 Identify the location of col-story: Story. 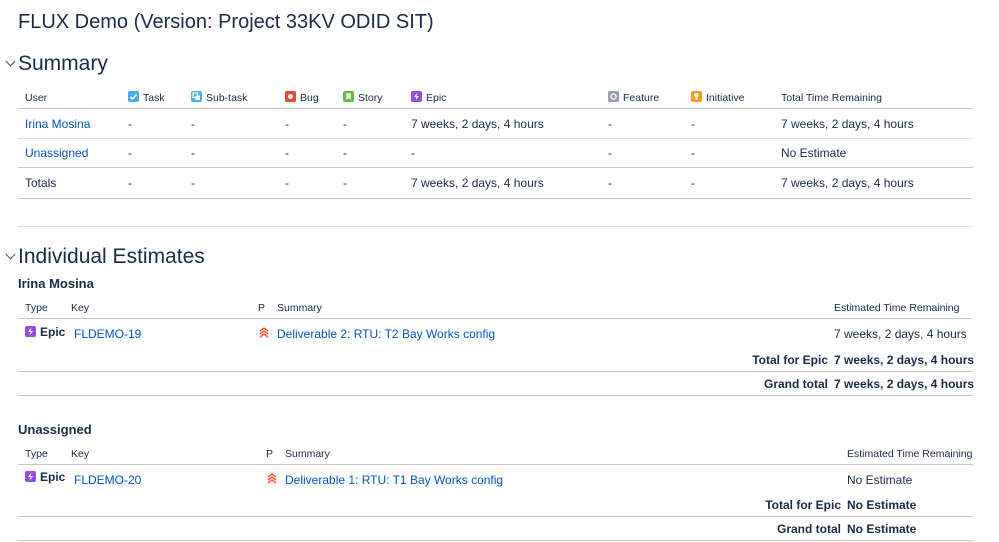
(363, 98).